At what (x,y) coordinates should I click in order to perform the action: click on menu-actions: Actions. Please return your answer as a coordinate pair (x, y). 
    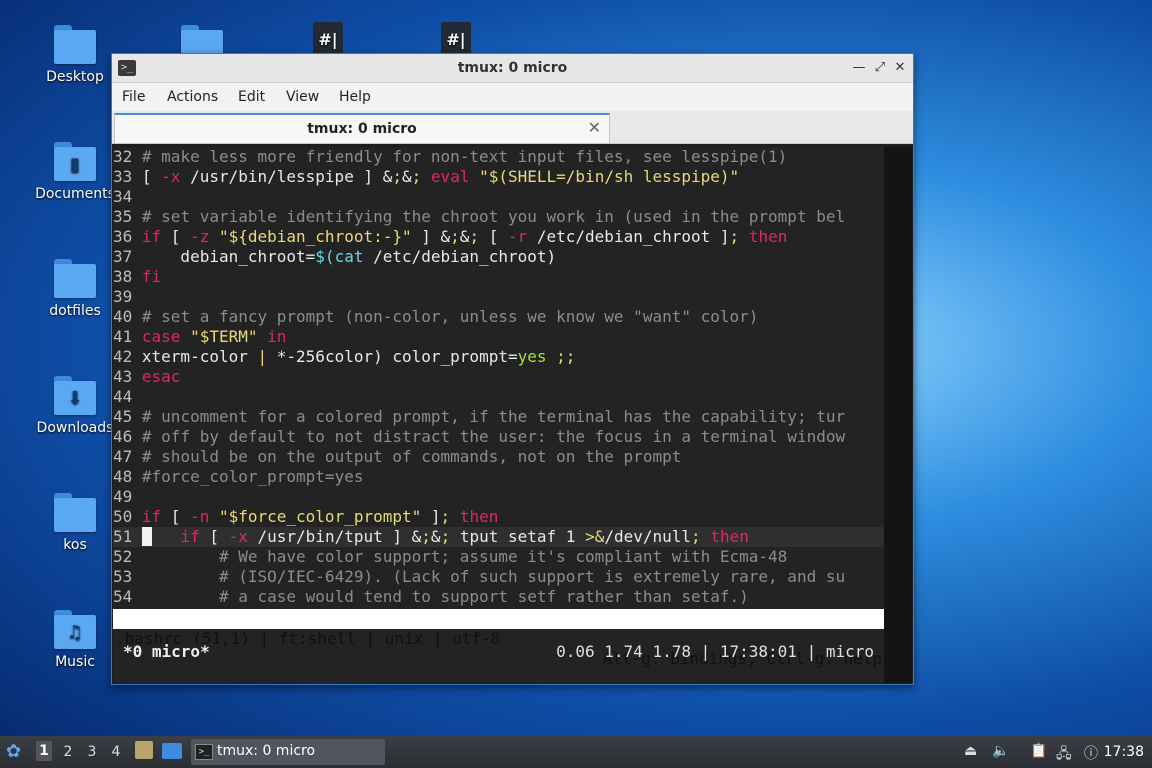
    Looking at the image, I should click on (192, 97).